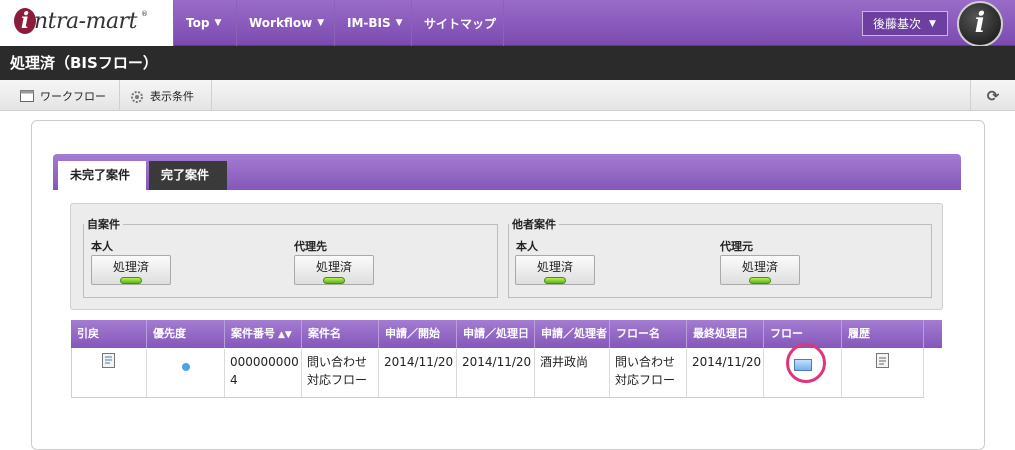  Describe the element at coordinates (87, 23) in the screenshot. I see `intra-mart-logo: i ntra-mart ®` at that location.